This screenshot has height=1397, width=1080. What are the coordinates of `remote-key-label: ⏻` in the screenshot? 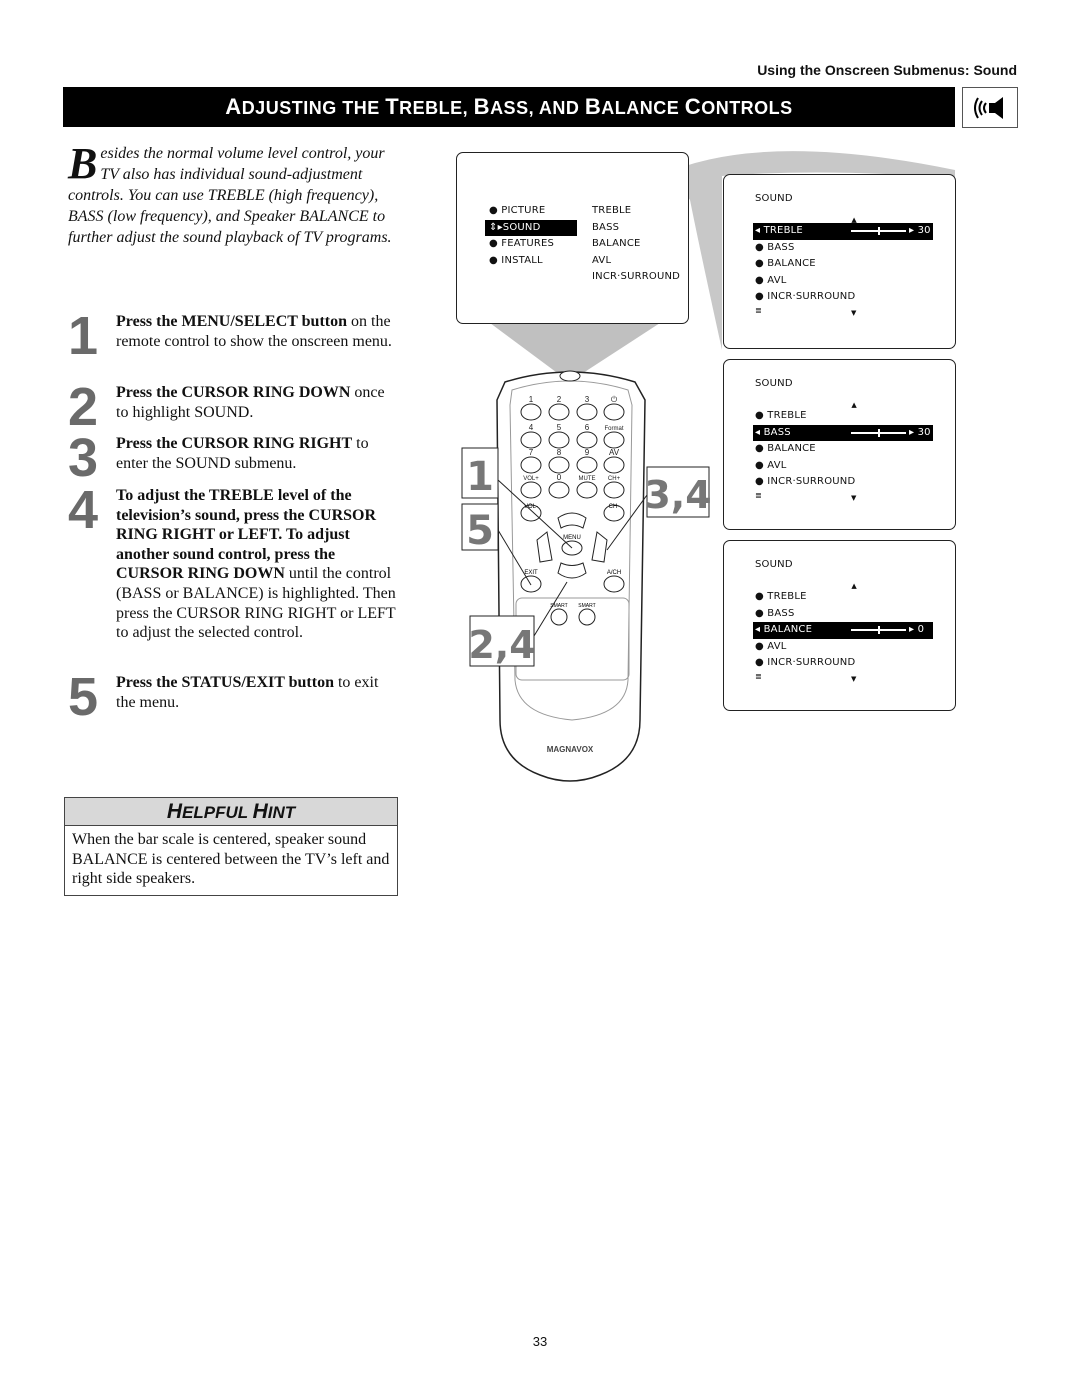 It's located at (614, 399).